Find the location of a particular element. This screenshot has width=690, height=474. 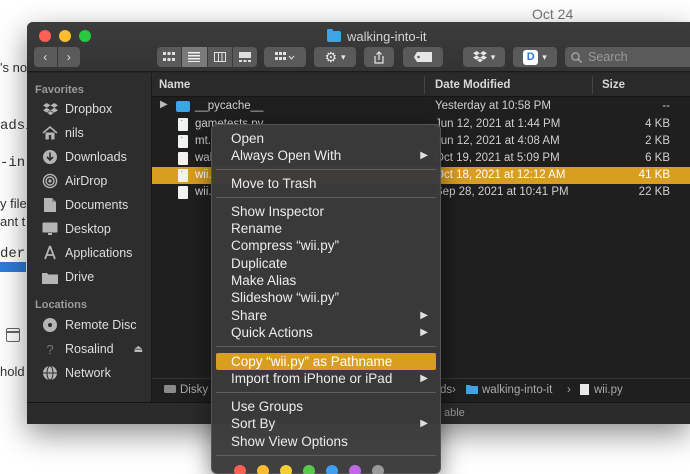

sidebar-item-label: Remote Disc is located at coordinates (101, 325).